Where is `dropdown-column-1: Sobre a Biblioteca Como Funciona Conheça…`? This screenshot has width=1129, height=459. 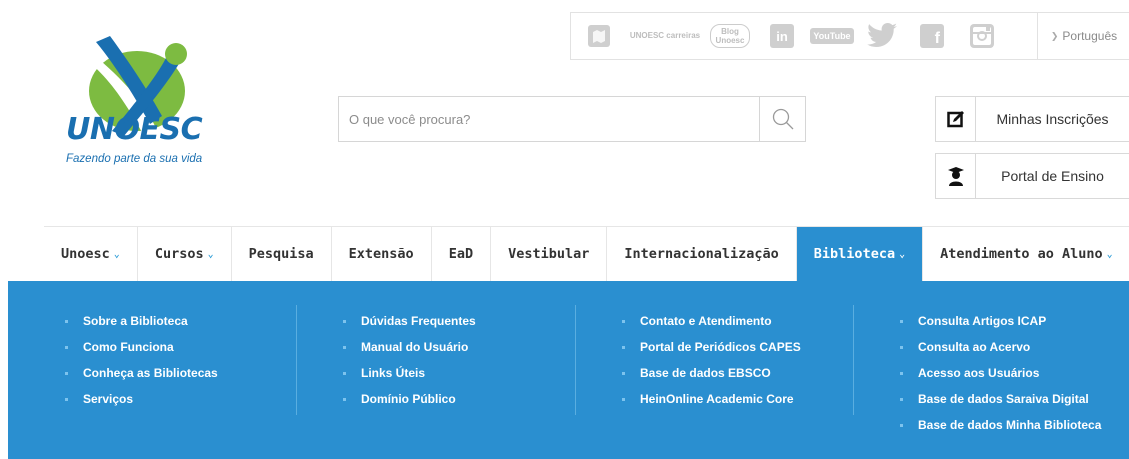
dropdown-column-1: Sobre a Biblioteca Como Funciona Conheça… is located at coordinates (141, 363).